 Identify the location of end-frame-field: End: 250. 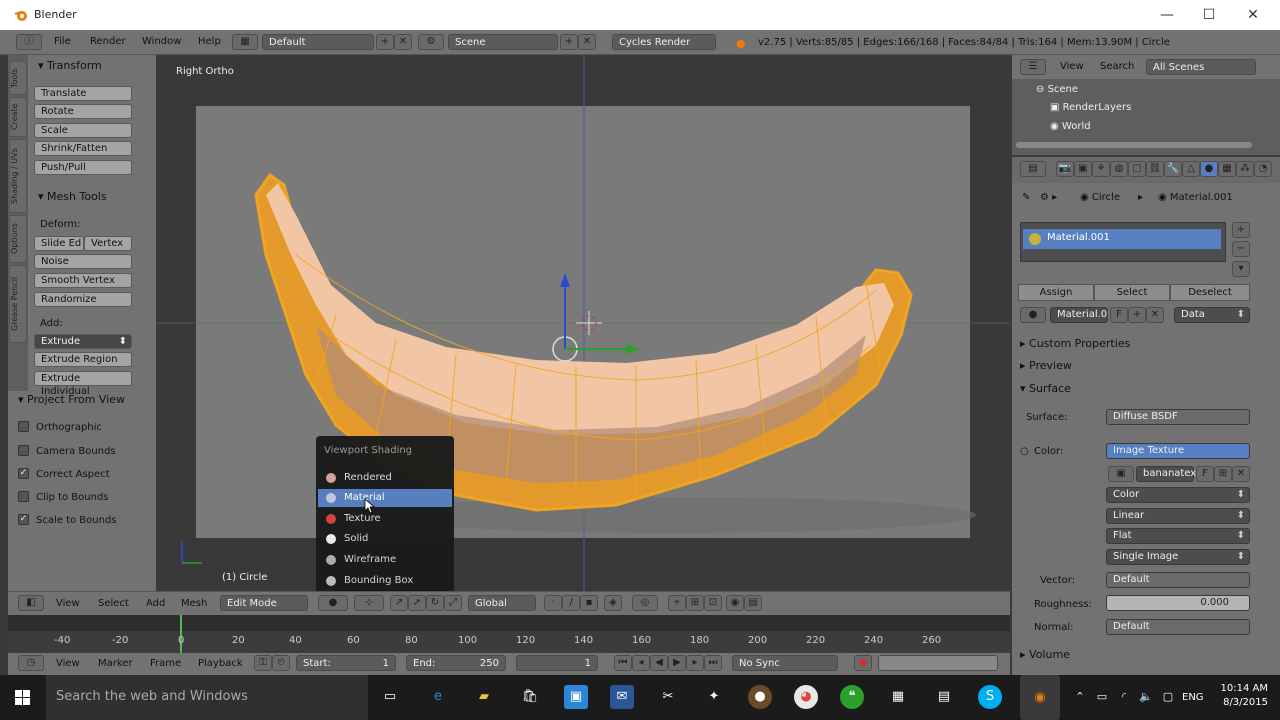
(456, 663).